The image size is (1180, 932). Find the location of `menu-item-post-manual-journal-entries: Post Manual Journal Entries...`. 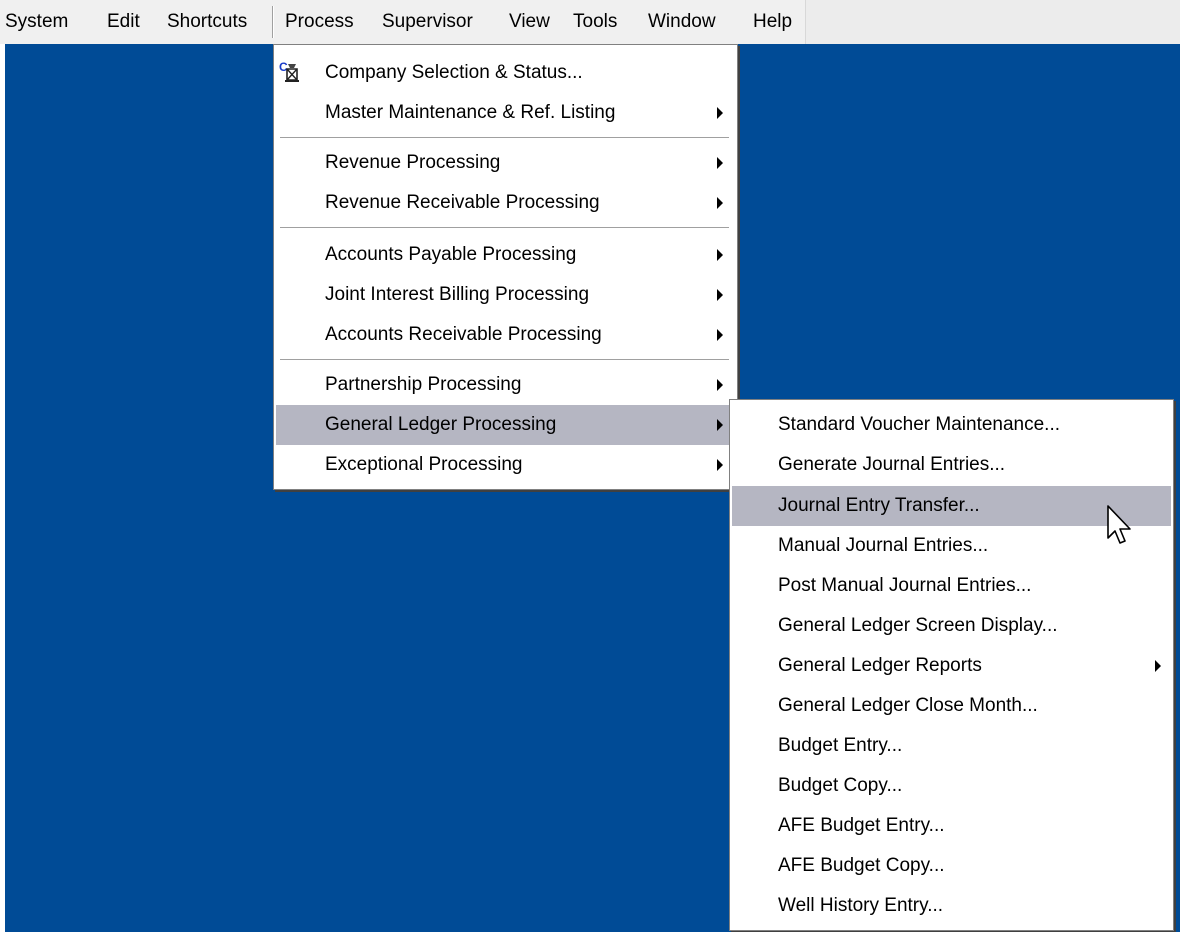

menu-item-post-manual-journal-entries: Post Manual Journal Entries... is located at coordinates (951, 586).